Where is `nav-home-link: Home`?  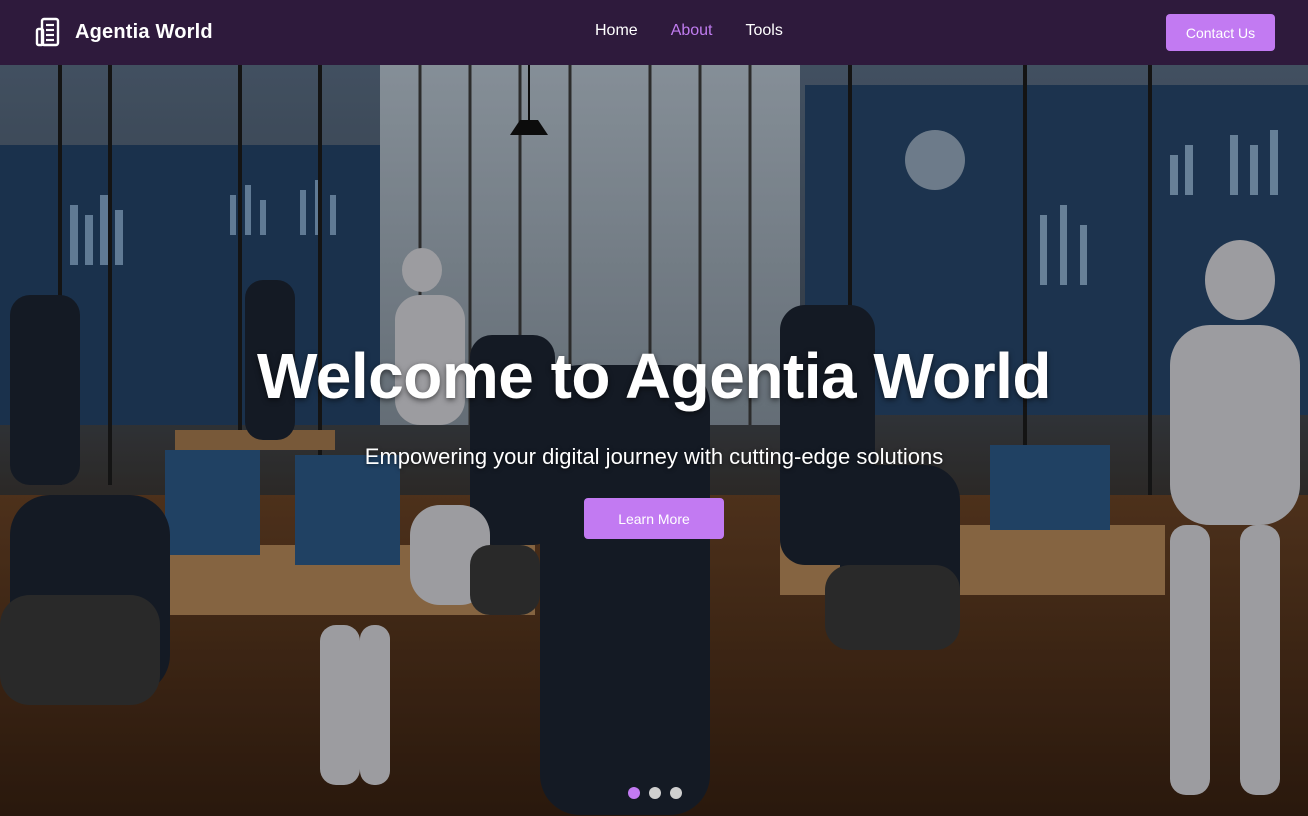 nav-home-link: Home is located at coordinates (616, 31).